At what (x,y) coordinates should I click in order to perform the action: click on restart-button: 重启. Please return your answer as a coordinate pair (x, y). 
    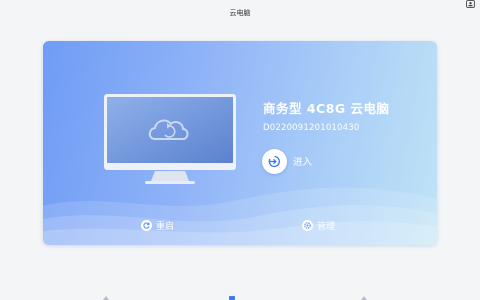
    Looking at the image, I should click on (157, 225).